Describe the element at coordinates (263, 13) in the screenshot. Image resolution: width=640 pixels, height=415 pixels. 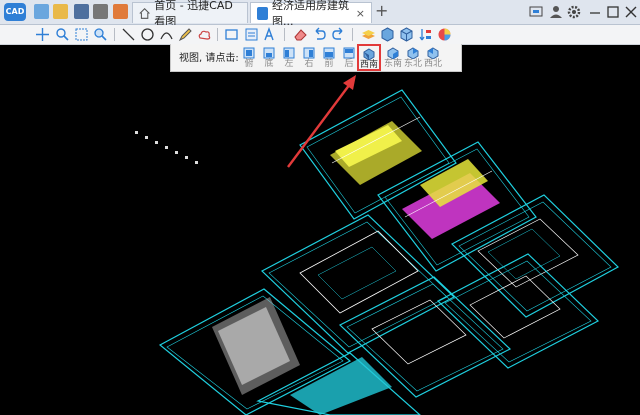
I see `cad-file-icon` at that location.